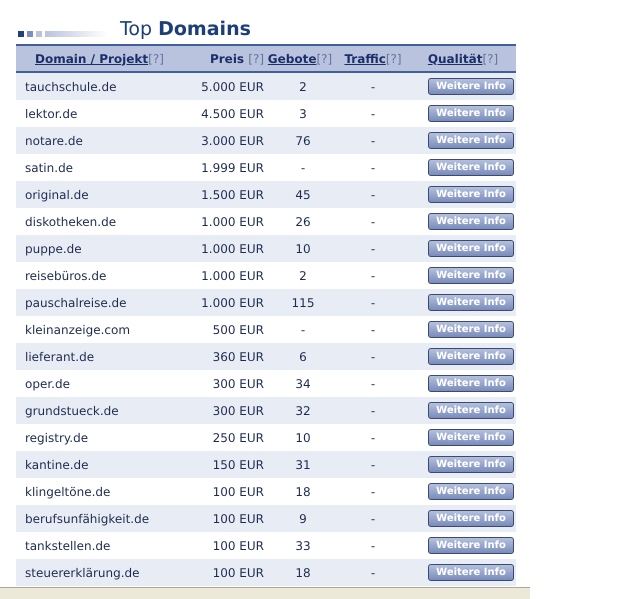 The image size is (640, 599). I want to click on domain-name: puppe.de, so click(53, 249).